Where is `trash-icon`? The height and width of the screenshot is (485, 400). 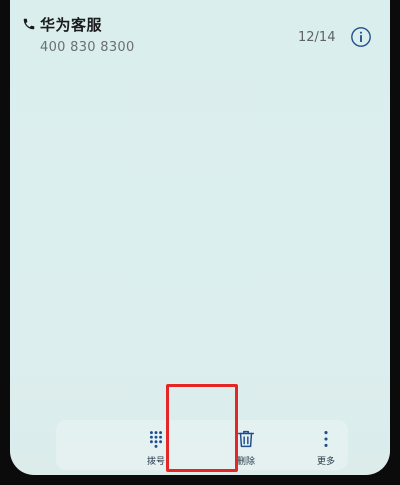
trash-icon is located at coordinates (246, 439).